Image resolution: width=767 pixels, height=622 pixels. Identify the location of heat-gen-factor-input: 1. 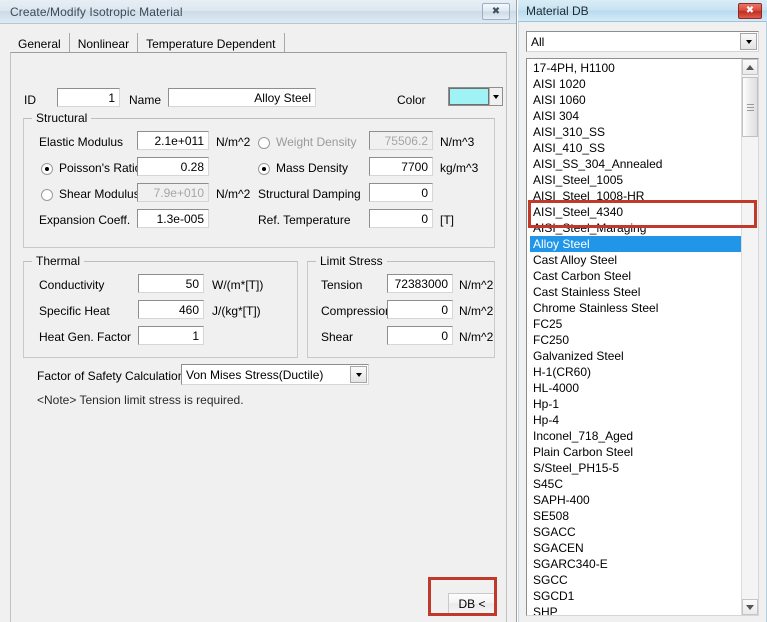
(171, 335).